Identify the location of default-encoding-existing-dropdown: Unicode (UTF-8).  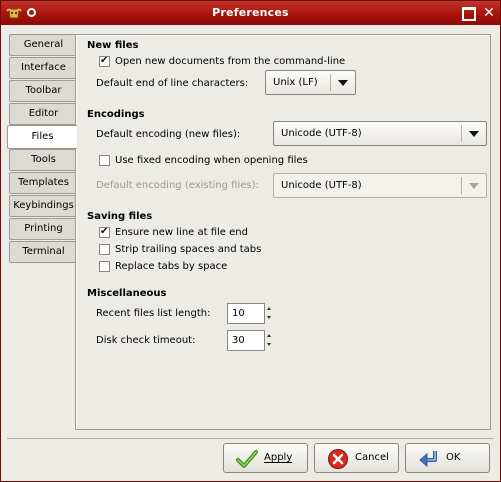
(380, 185).